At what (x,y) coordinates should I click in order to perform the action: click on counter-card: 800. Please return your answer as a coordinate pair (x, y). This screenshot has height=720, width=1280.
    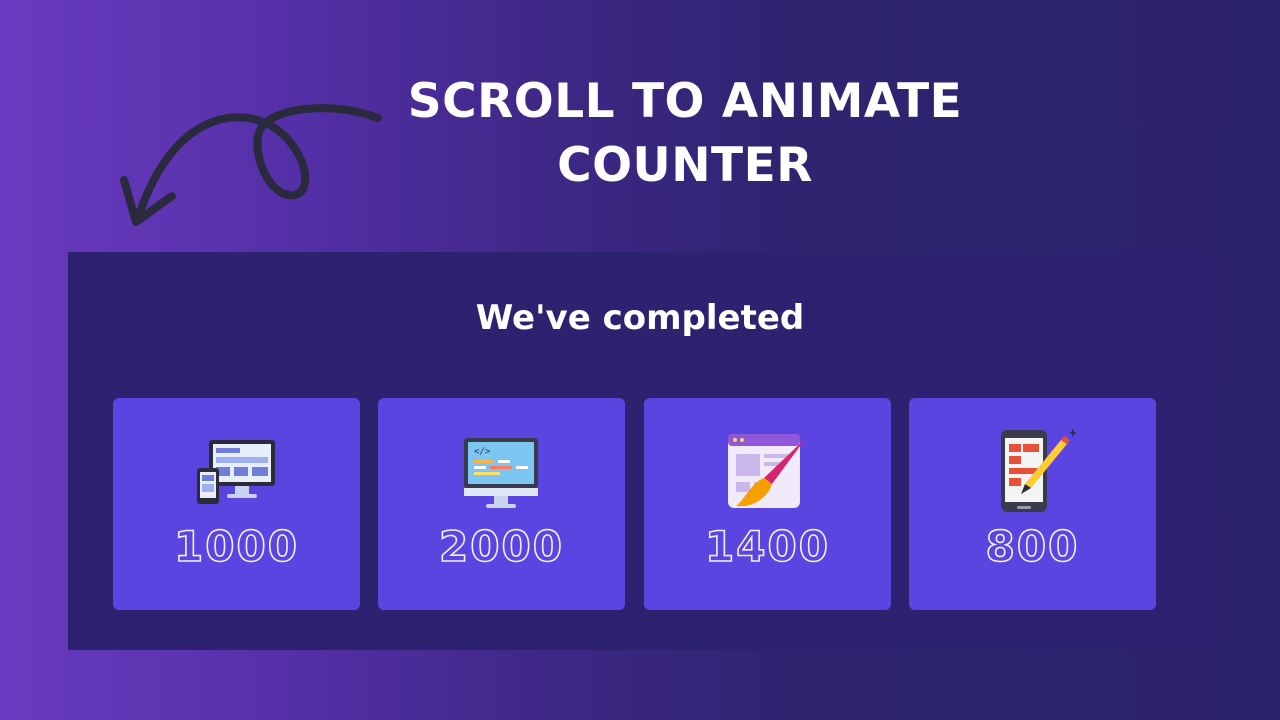
    Looking at the image, I should click on (1032, 504).